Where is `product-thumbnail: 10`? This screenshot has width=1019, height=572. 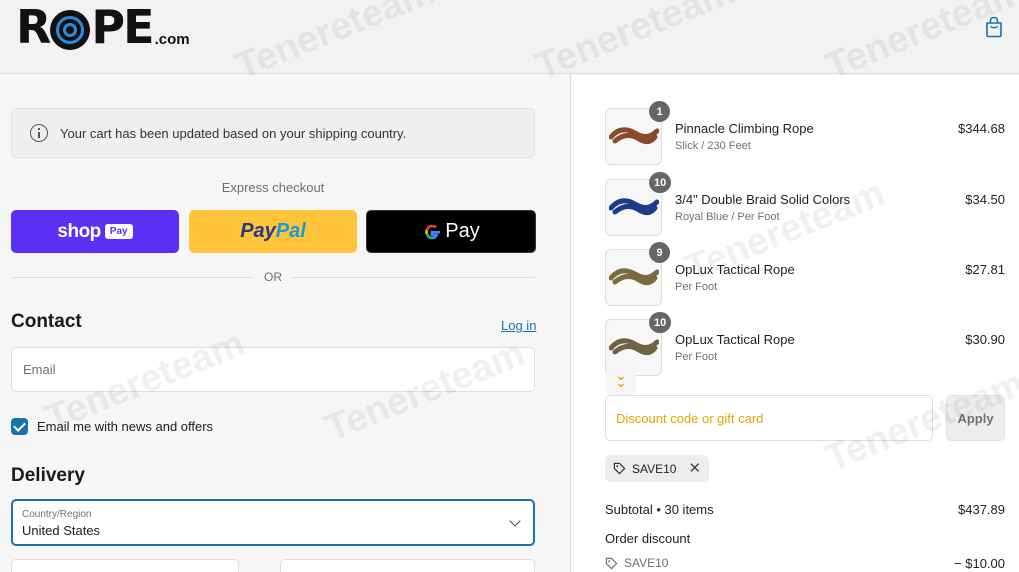
product-thumbnail: 10 is located at coordinates (638, 204).